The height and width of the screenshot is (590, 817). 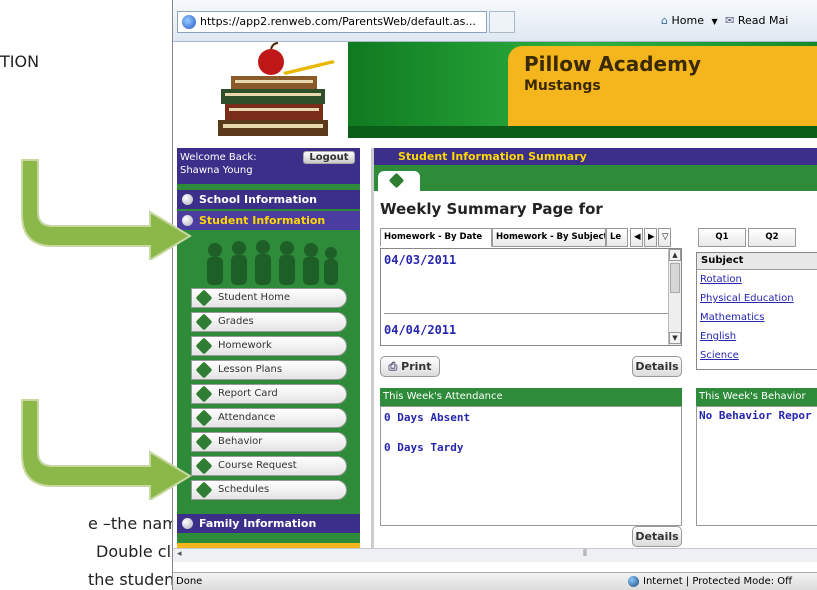 What do you see at coordinates (718, 336) in the screenshot?
I see `subject-link: English` at bounding box center [718, 336].